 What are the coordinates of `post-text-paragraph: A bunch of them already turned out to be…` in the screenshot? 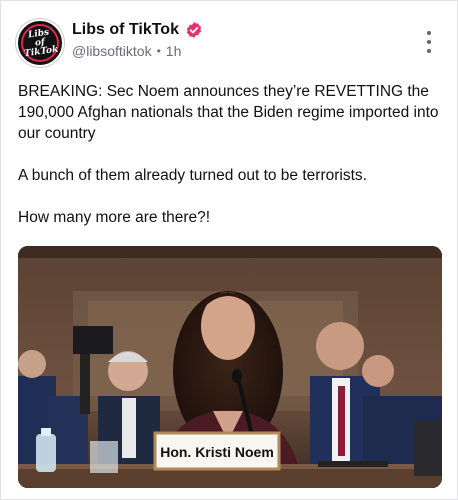 It's located at (192, 175).